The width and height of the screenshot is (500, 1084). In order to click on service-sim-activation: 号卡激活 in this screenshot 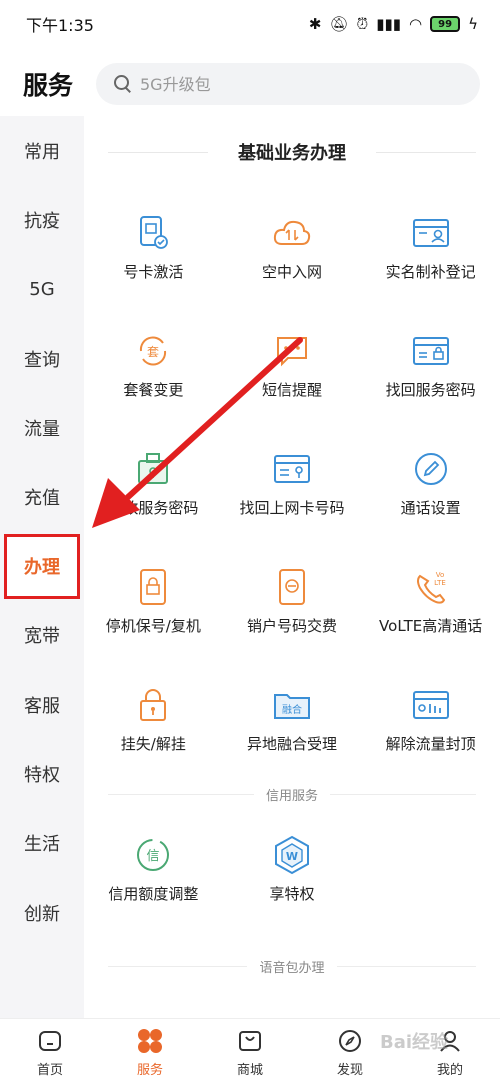, I will do `click(153, 247)`.